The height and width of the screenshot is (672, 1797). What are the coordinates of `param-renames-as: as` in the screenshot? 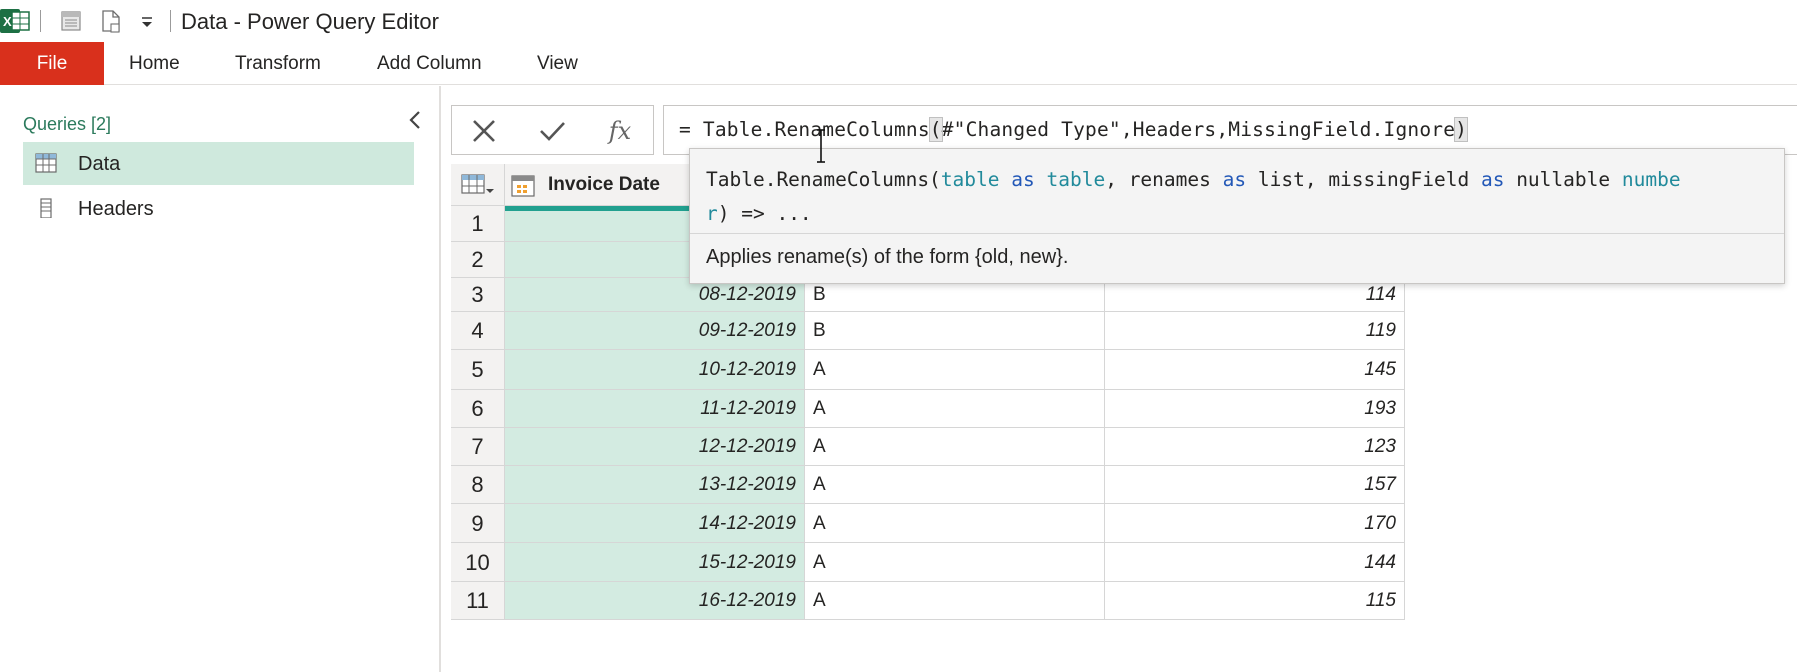 It's located at (1234, 179).